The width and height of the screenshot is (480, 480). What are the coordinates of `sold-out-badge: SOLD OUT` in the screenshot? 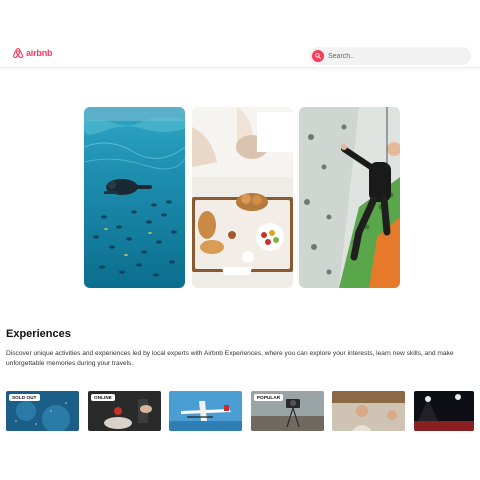 It's located at (24, 397).